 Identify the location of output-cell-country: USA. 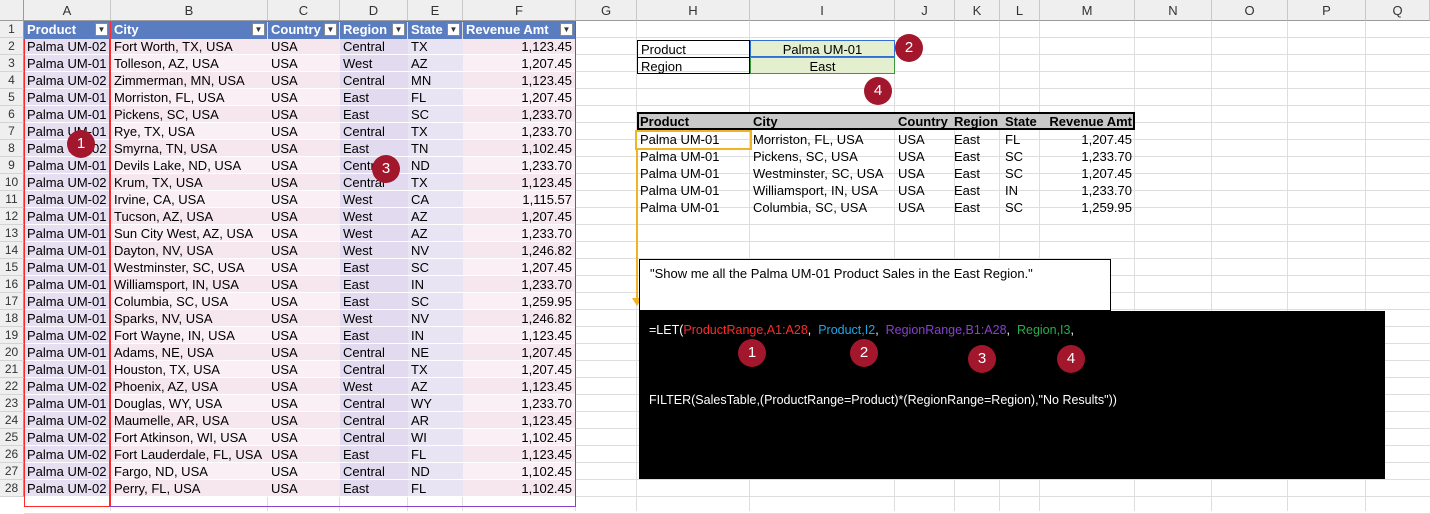
(923, 139).